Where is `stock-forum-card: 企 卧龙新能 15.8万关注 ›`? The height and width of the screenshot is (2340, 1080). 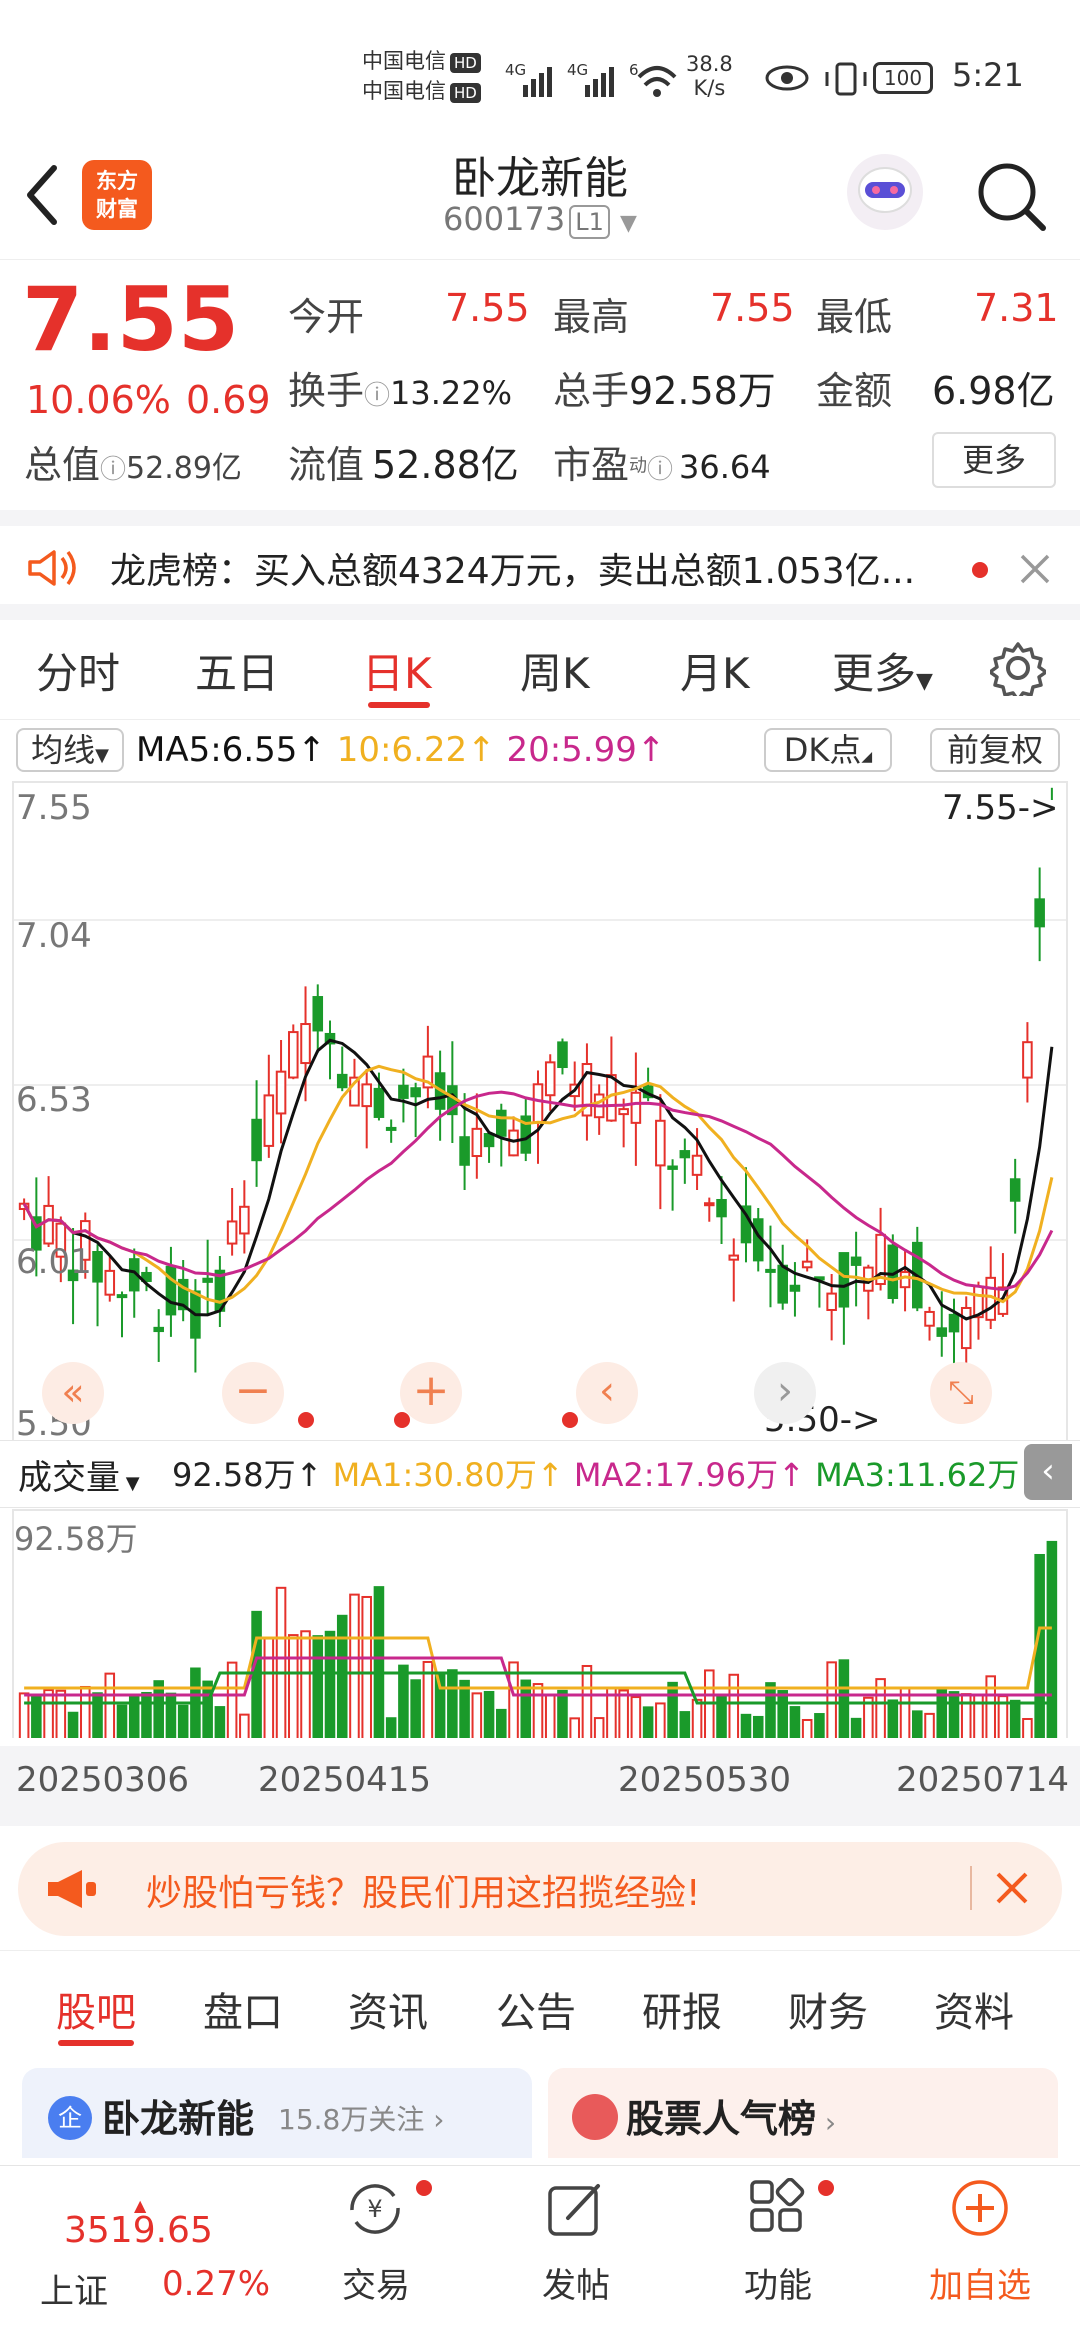
stock-forum-card: 企 卧龙新能 15.8万关注 › is located at coordinates (277, 2113).